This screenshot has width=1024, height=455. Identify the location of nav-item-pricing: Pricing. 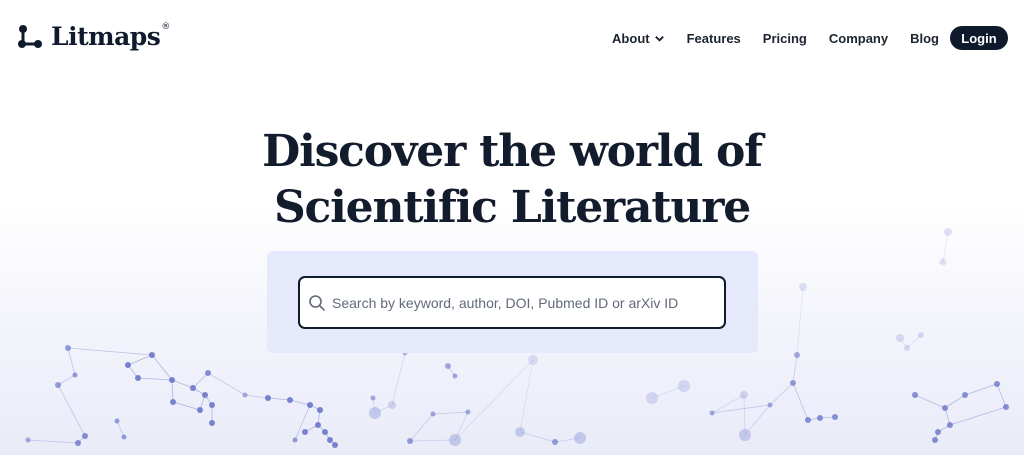
(785, 38).